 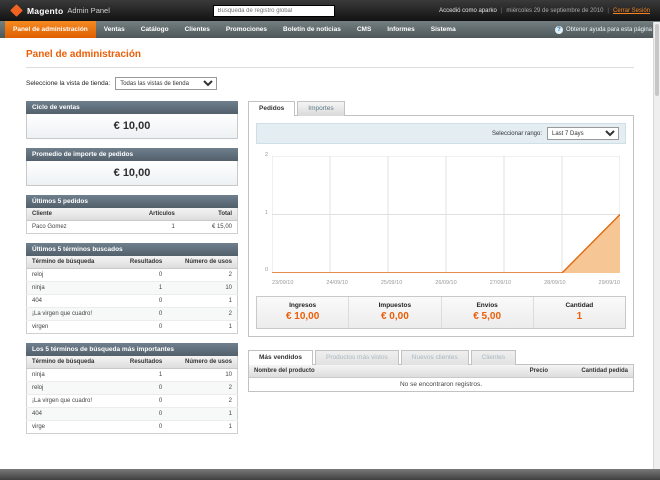 What do you see at coordinates (441, 133) in the screenshot?
I see `range-bar: Seleccionar rango: Last 7 Days` at bounding box center [441, 133].